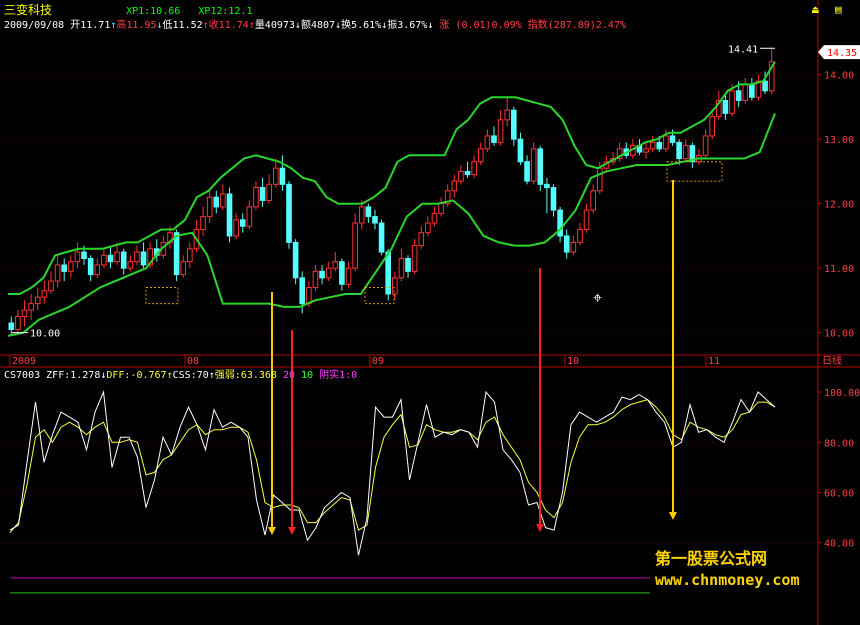  What do you see at coordinates (28, 10) in the screenshot?
I see `stock-name: 三变科技` at bounding box center [28, 10].